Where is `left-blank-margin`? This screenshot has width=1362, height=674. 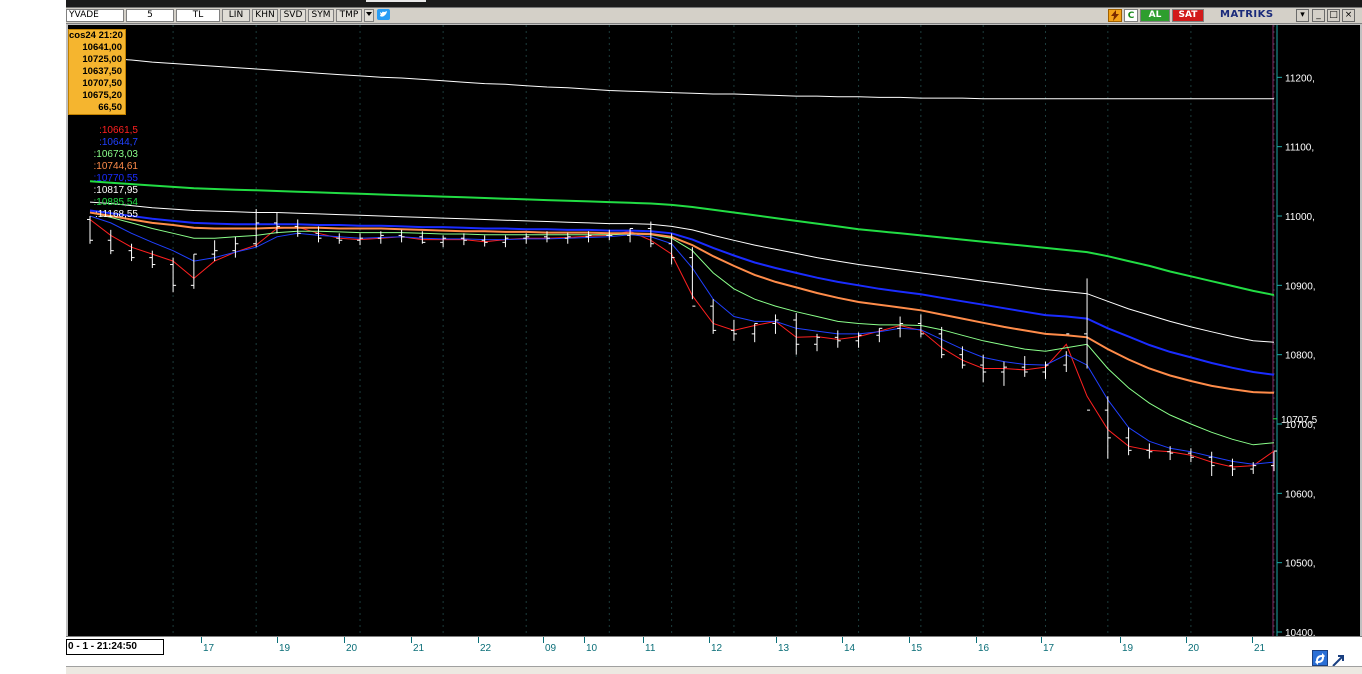
left-blank-margin is located at coordinates (33, 337).